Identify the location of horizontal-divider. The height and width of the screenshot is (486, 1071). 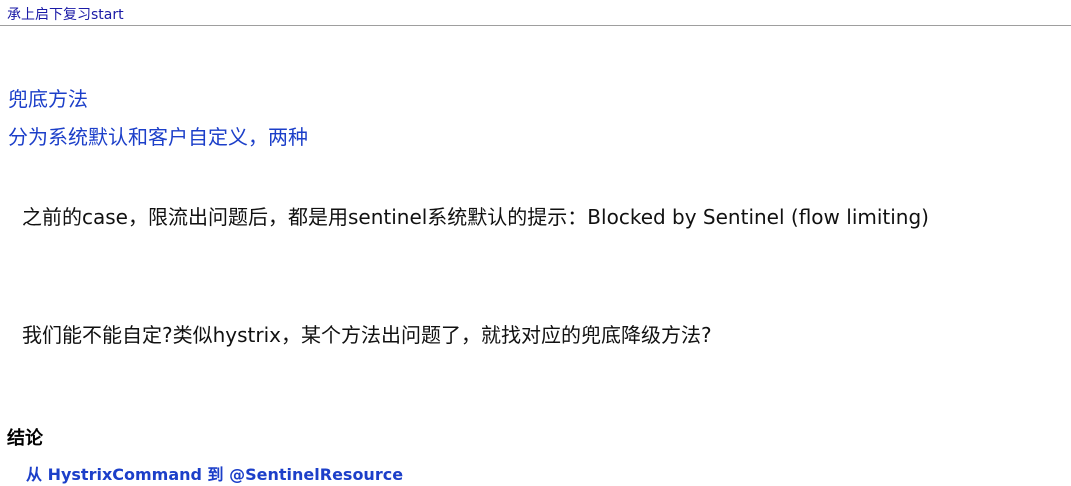
(535, 25).